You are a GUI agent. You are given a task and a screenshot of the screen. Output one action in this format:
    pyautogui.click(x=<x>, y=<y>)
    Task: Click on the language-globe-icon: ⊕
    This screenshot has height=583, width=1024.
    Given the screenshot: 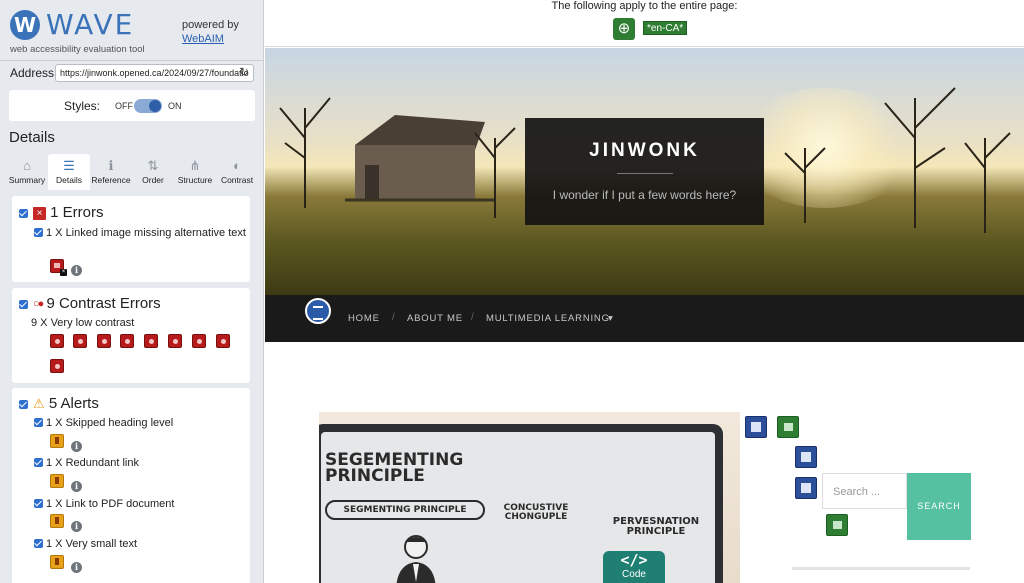 What is the action you would take?
    pyautogui.click(x=624, y=29)
    